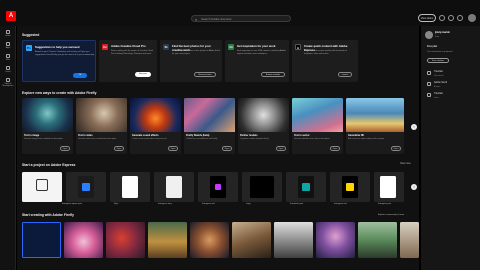 The height and width of the screenshot is (270, 480). I want to click on tool-desc: Try partner models alongside Firefly., so click(254, 139).